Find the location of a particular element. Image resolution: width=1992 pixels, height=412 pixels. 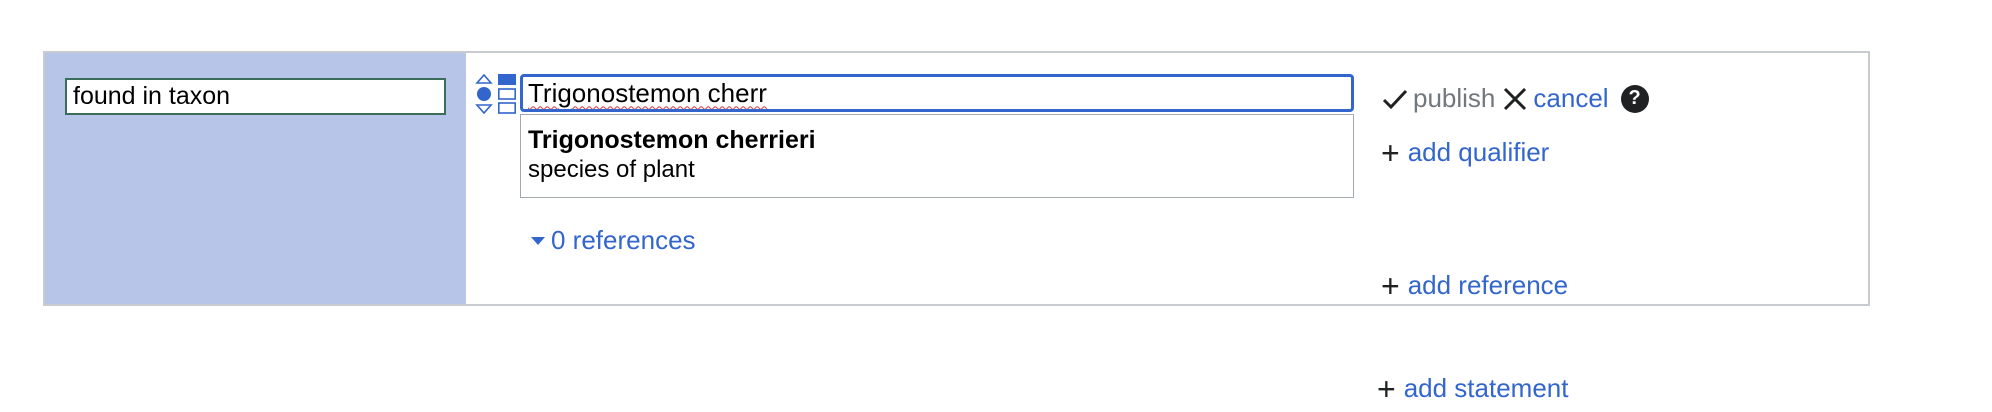

property-column is located at coordinates (255, 178).